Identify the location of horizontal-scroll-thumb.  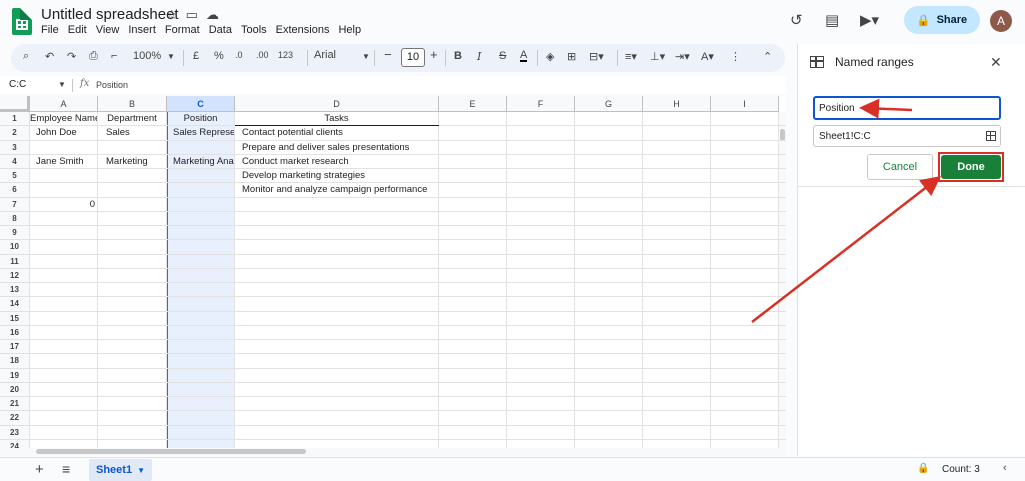
(171, 451).